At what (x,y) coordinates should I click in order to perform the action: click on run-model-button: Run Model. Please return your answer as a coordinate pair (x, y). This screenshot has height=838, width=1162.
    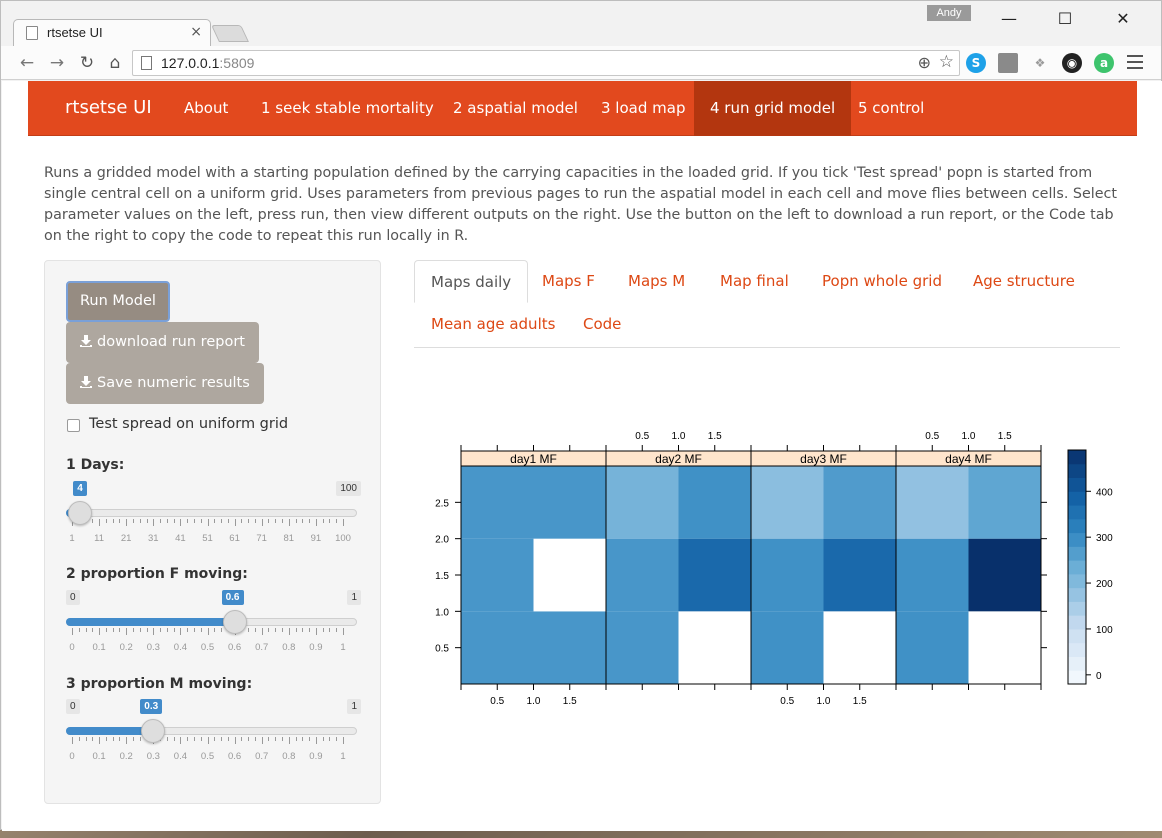
    Looking at the image, I should click on (118, 301).